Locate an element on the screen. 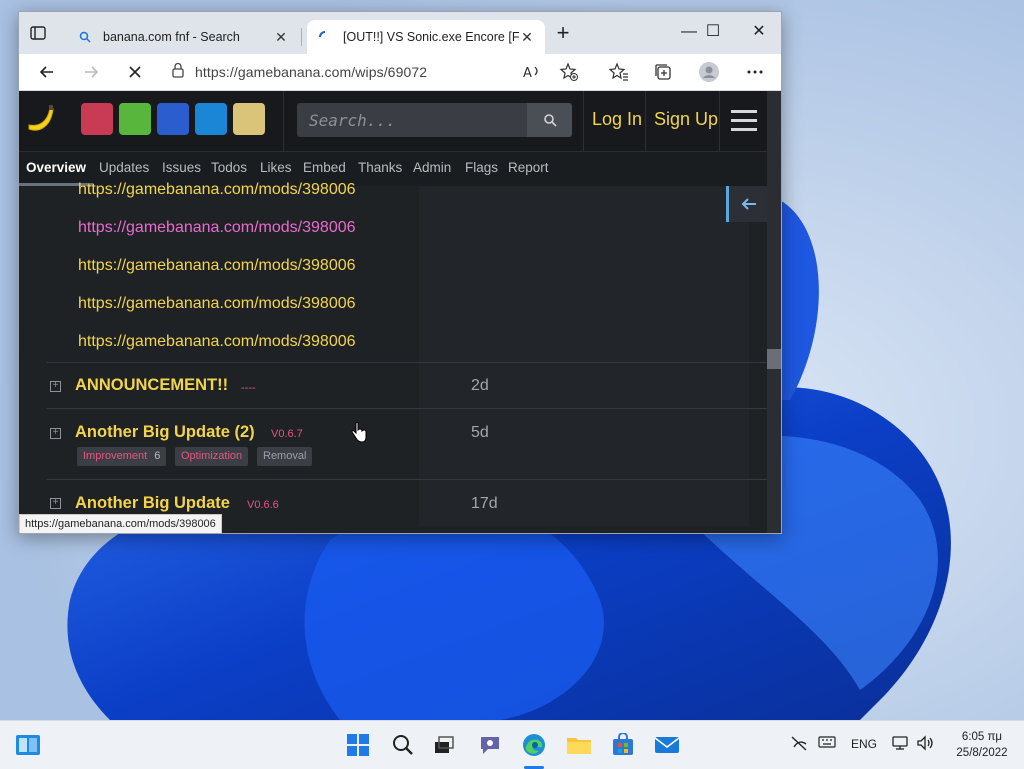 The width and height of the screenshot is (1024, 769). new-tab-button: + is located at coordinates (563, 33).